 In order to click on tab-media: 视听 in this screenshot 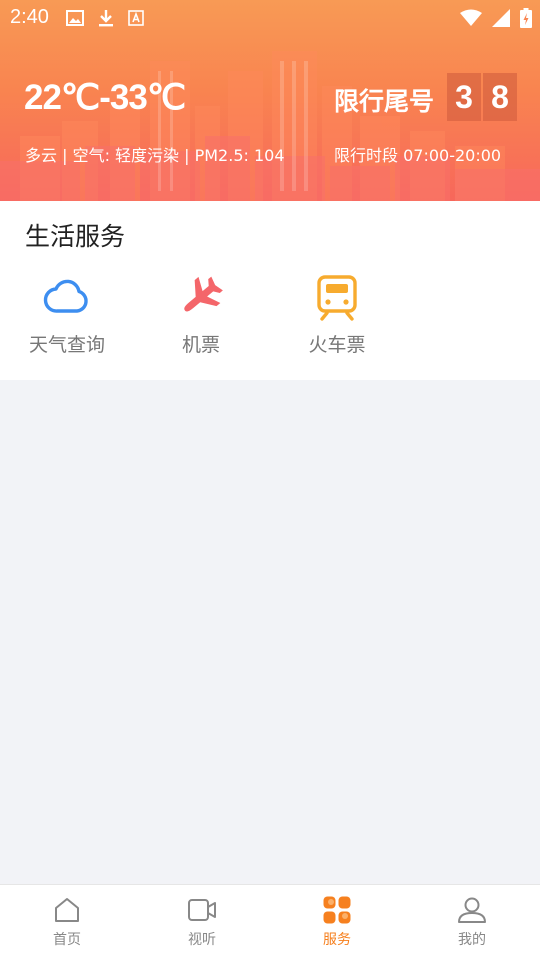, I will do `click(202, 922)`.